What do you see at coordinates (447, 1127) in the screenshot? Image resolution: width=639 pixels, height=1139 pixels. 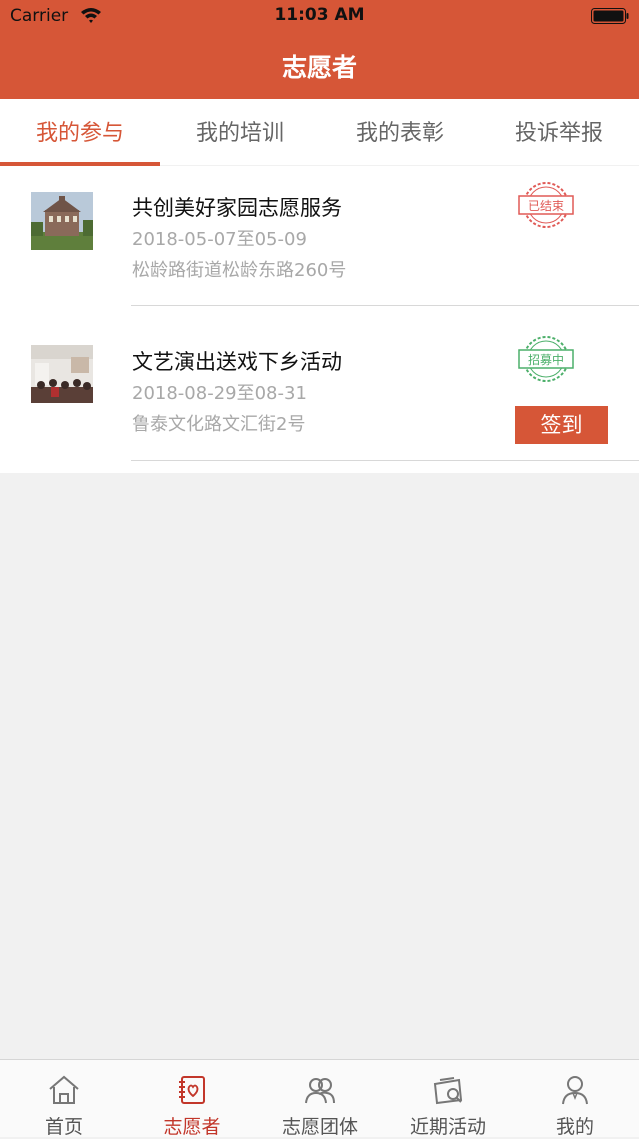 I see `bottom-tab-label: 近期活动` at bounding box center [447, 1127].